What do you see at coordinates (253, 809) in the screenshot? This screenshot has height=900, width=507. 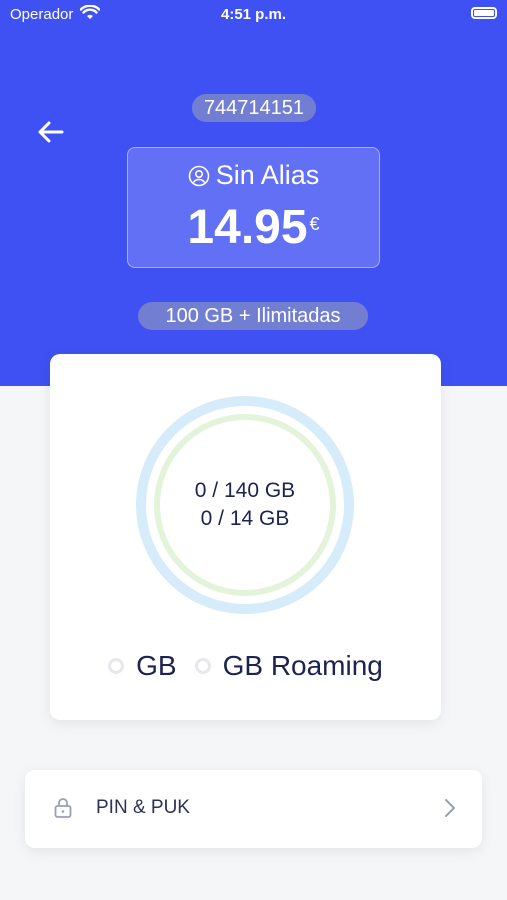 I see `pin-puk-row: PIN & PUK` at bounding box center [253, 809].